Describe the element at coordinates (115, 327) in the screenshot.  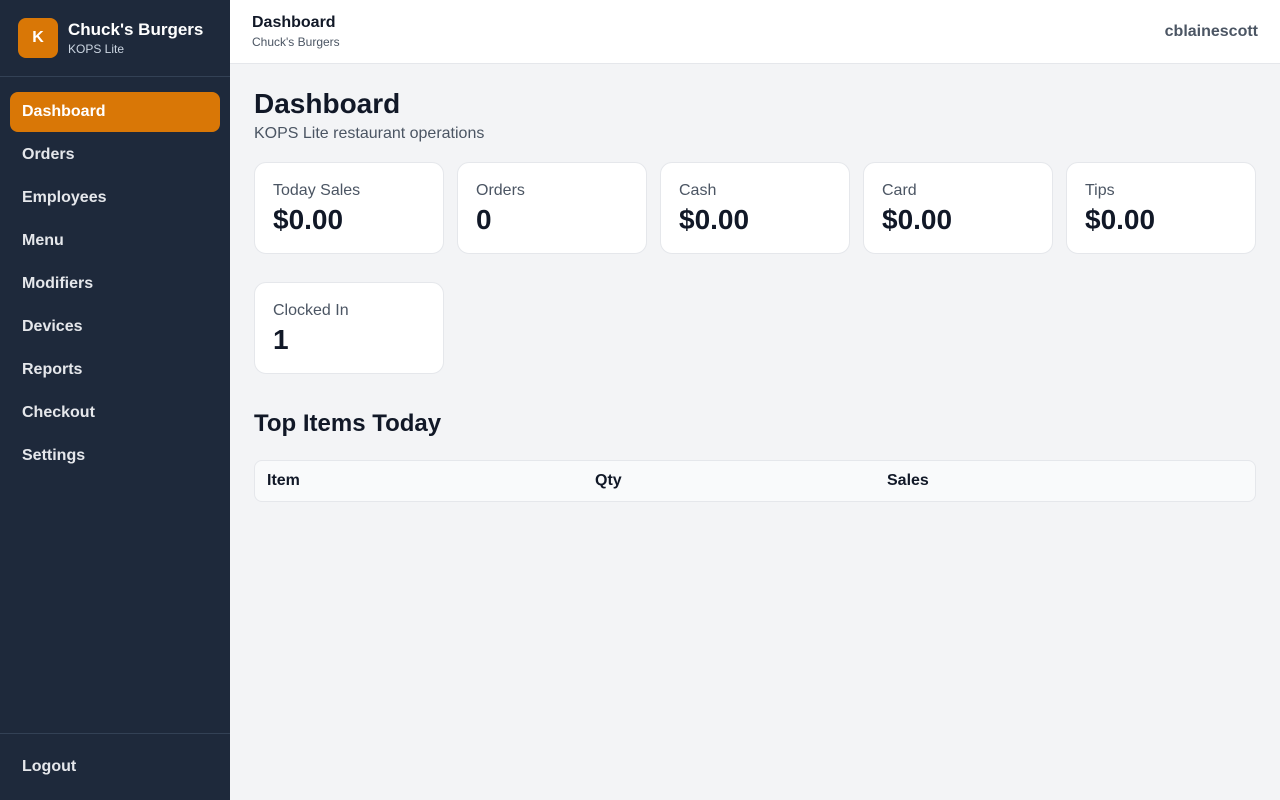
I see `sidebar-item-devices: Devices` at that location.